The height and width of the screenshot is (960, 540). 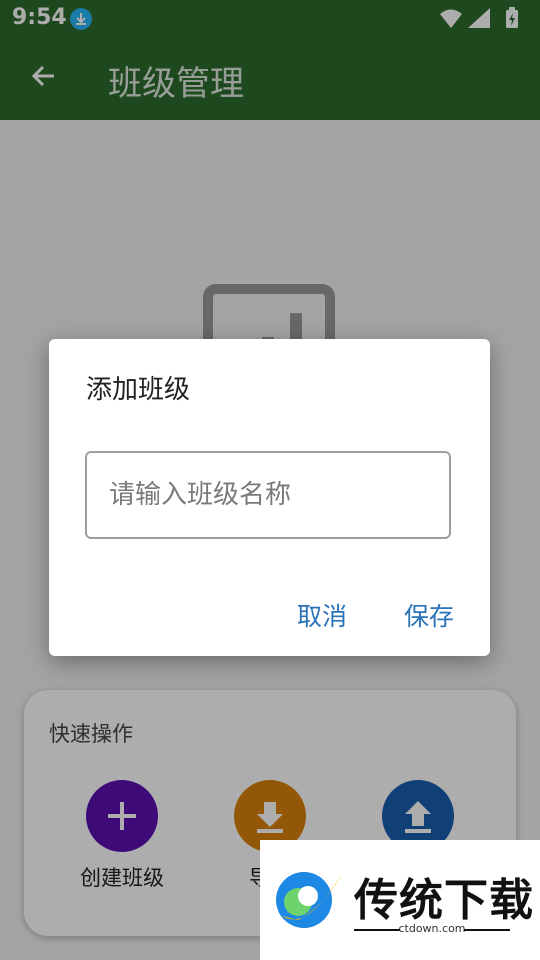 I want to click on watermark-sub: ctdown.com, so click(x=432, y=928).